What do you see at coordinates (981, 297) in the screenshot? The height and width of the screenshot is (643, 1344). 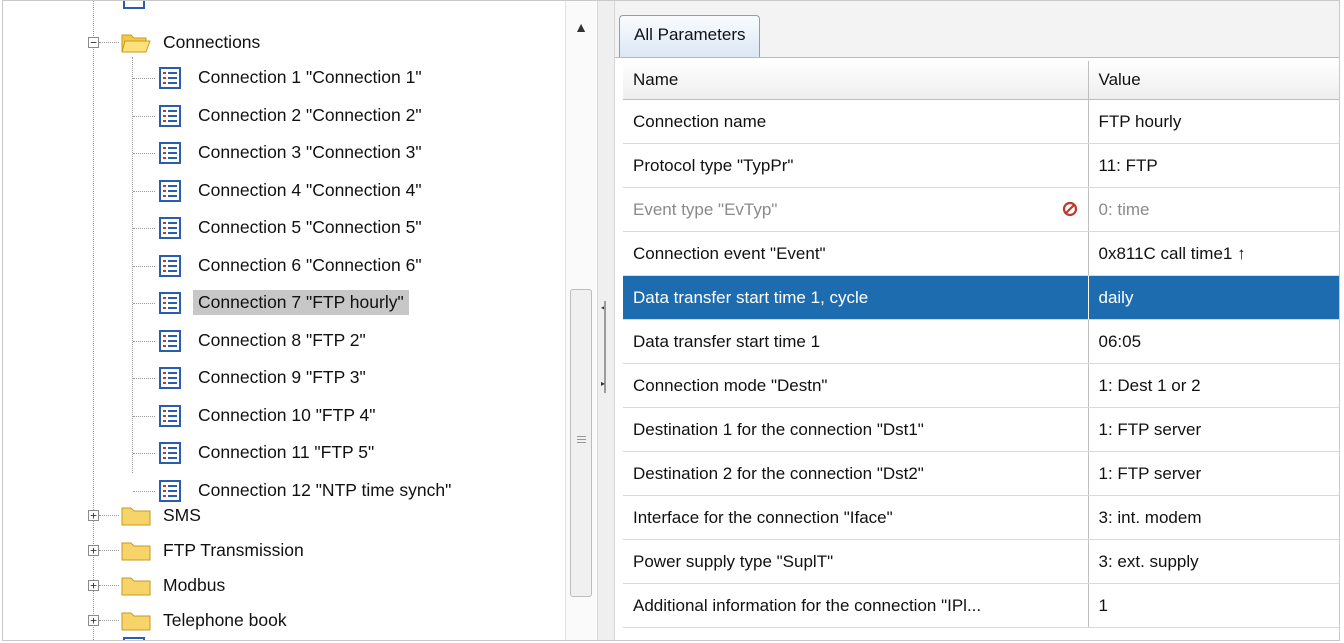 I see `parameter-row: Data transfer start time 1, cycle daily` at bounding box center [981, 297].